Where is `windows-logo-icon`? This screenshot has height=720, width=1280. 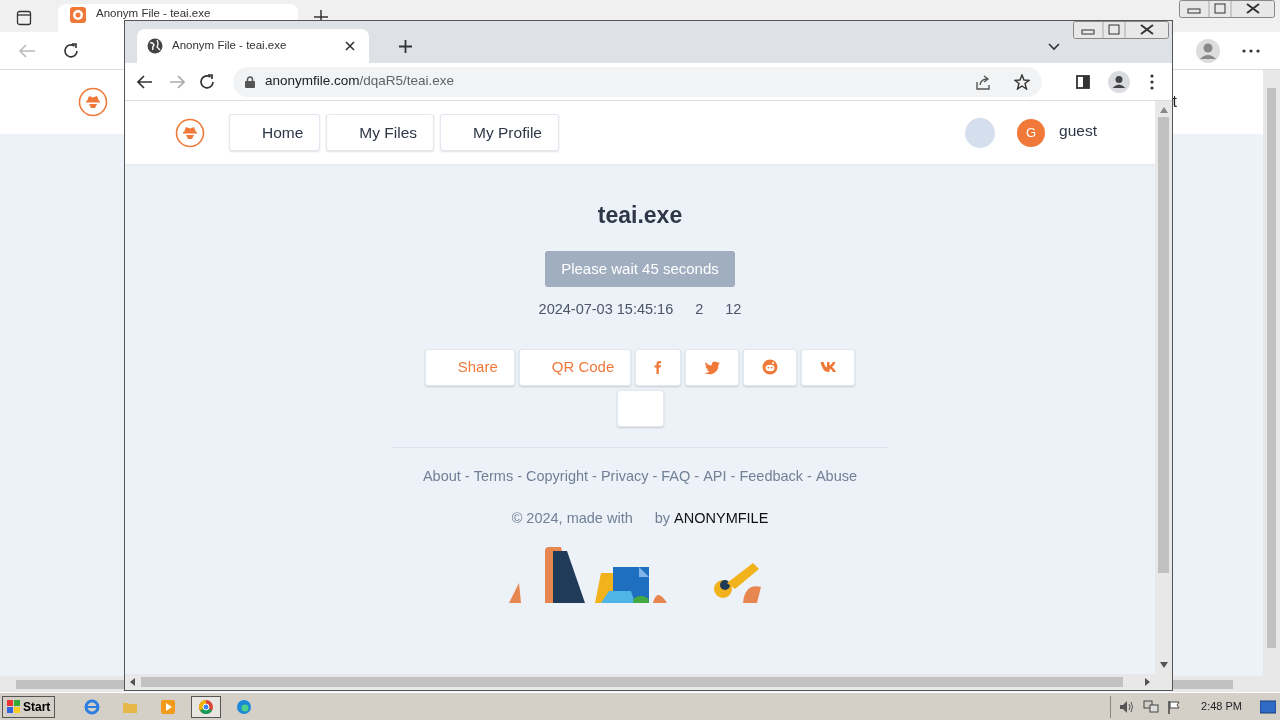 windows-logo-icon is located at coordinates (14, 706).